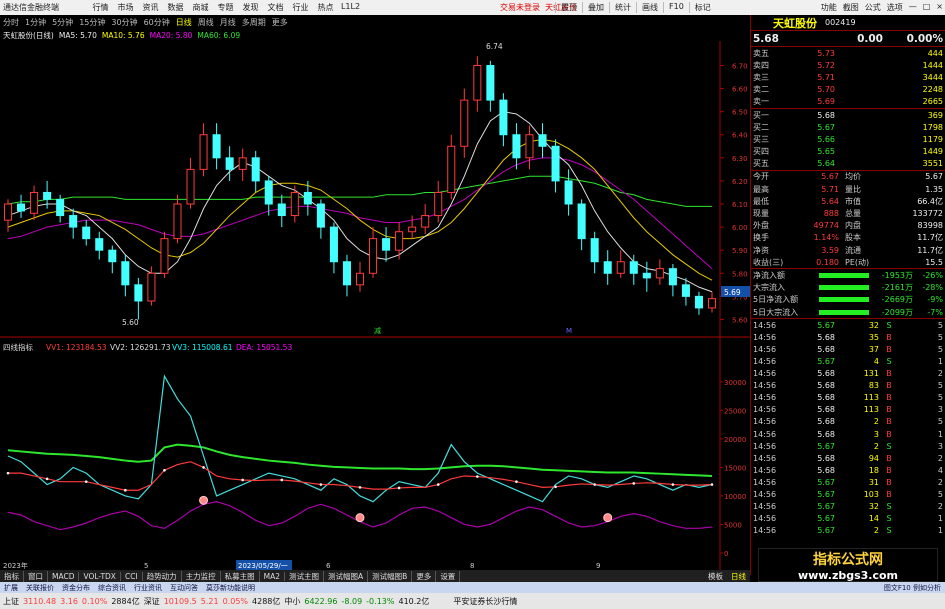  I want to click on menu-item: 发现, so click(250, 7).